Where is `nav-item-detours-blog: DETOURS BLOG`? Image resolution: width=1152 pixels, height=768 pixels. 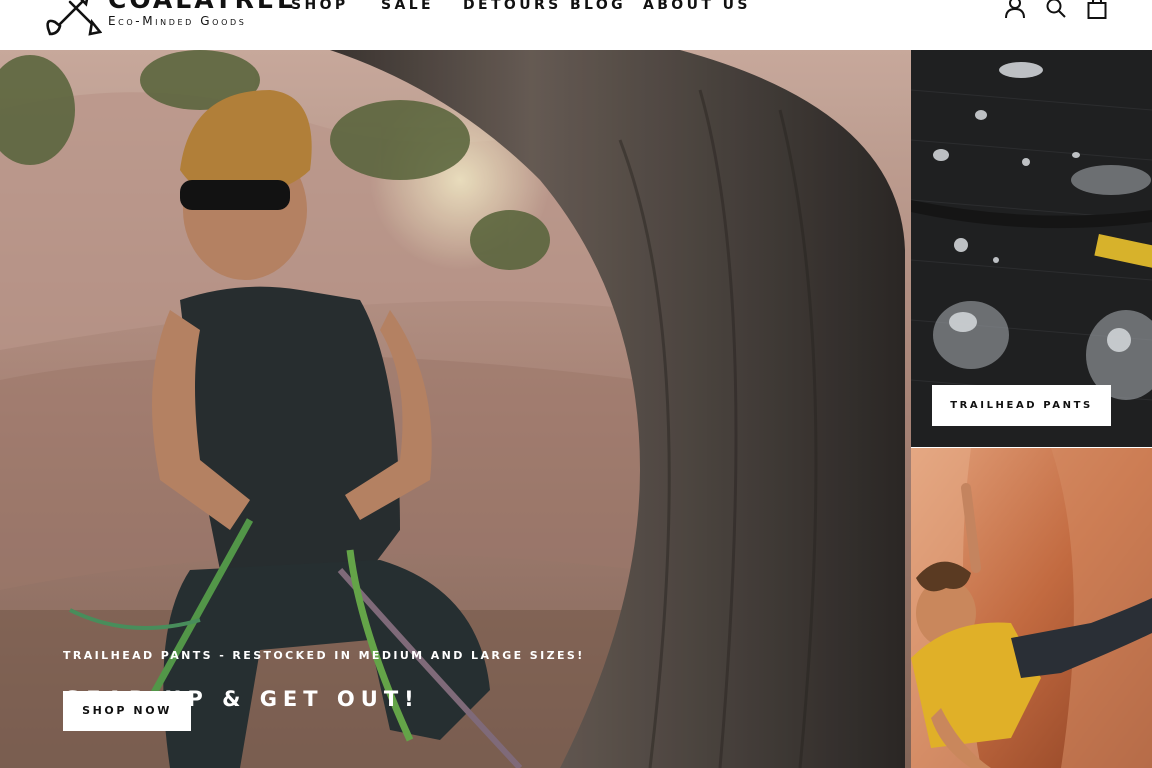
nav-item-detours-blog: DETOURS BLOG is located at coordinates (553, 7).